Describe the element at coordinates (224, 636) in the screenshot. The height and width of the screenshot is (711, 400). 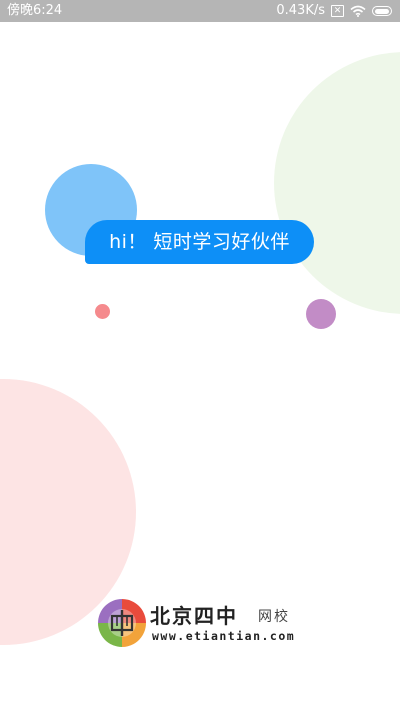
I see `logo-url: www.etiantian.com` at that location.